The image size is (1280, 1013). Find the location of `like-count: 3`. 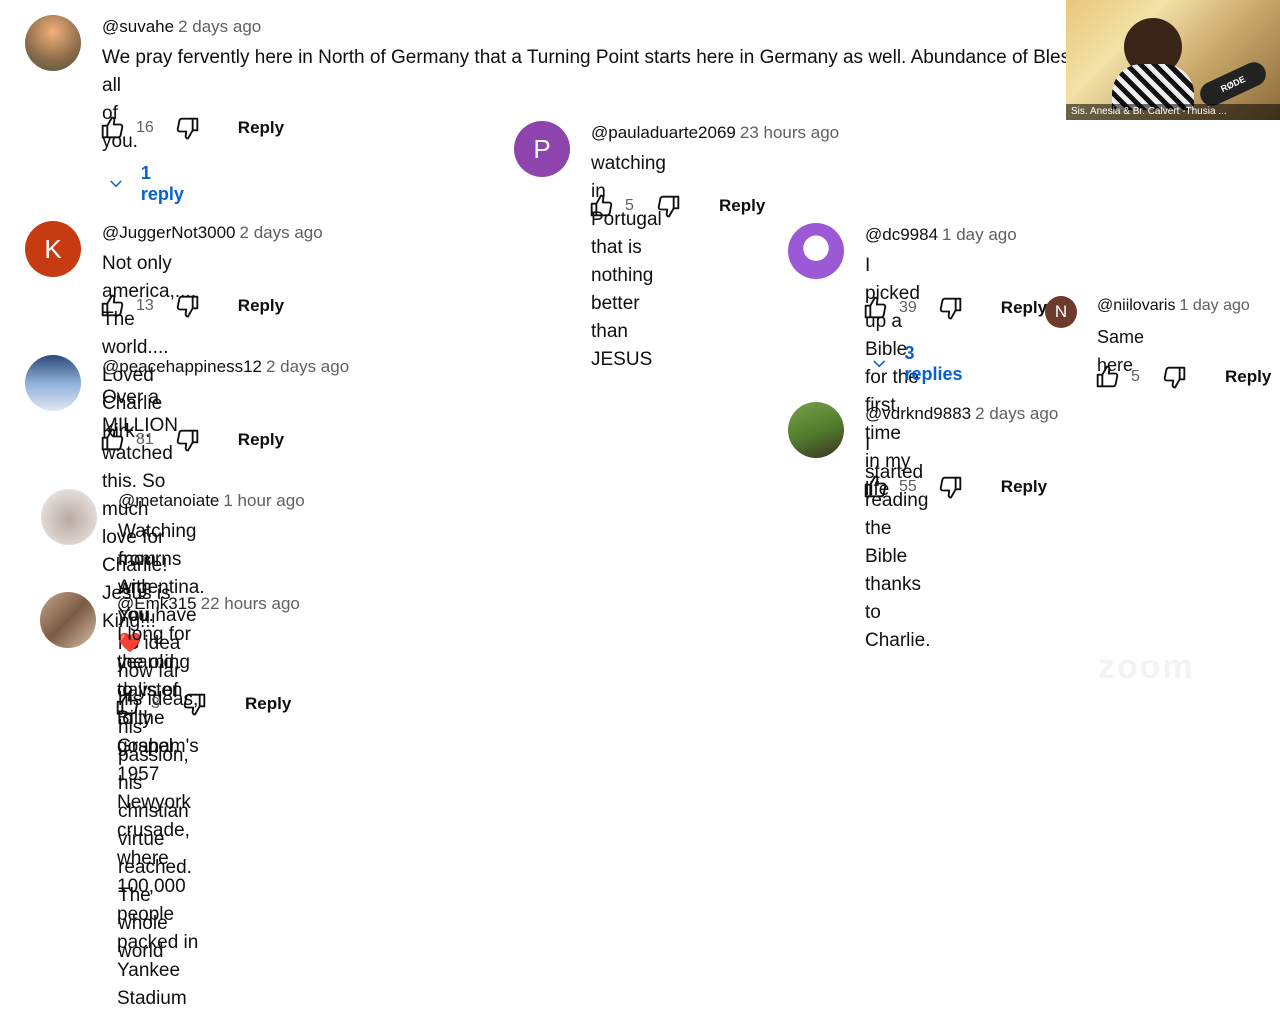

like-count: 3 is located at coordinates (155, 703).